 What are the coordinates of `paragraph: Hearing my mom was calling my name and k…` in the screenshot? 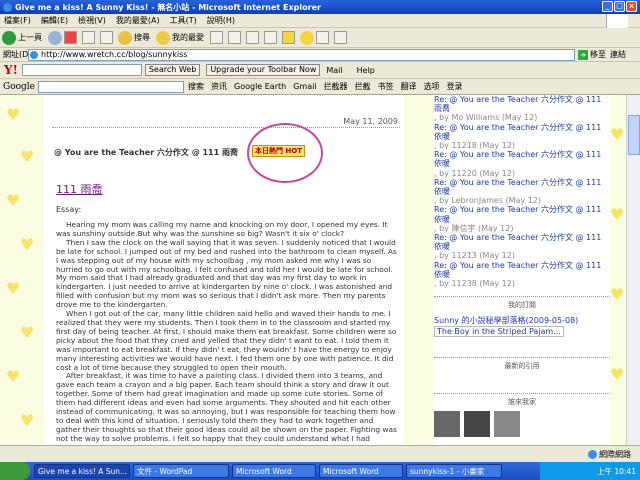 It's located at (222, 229).